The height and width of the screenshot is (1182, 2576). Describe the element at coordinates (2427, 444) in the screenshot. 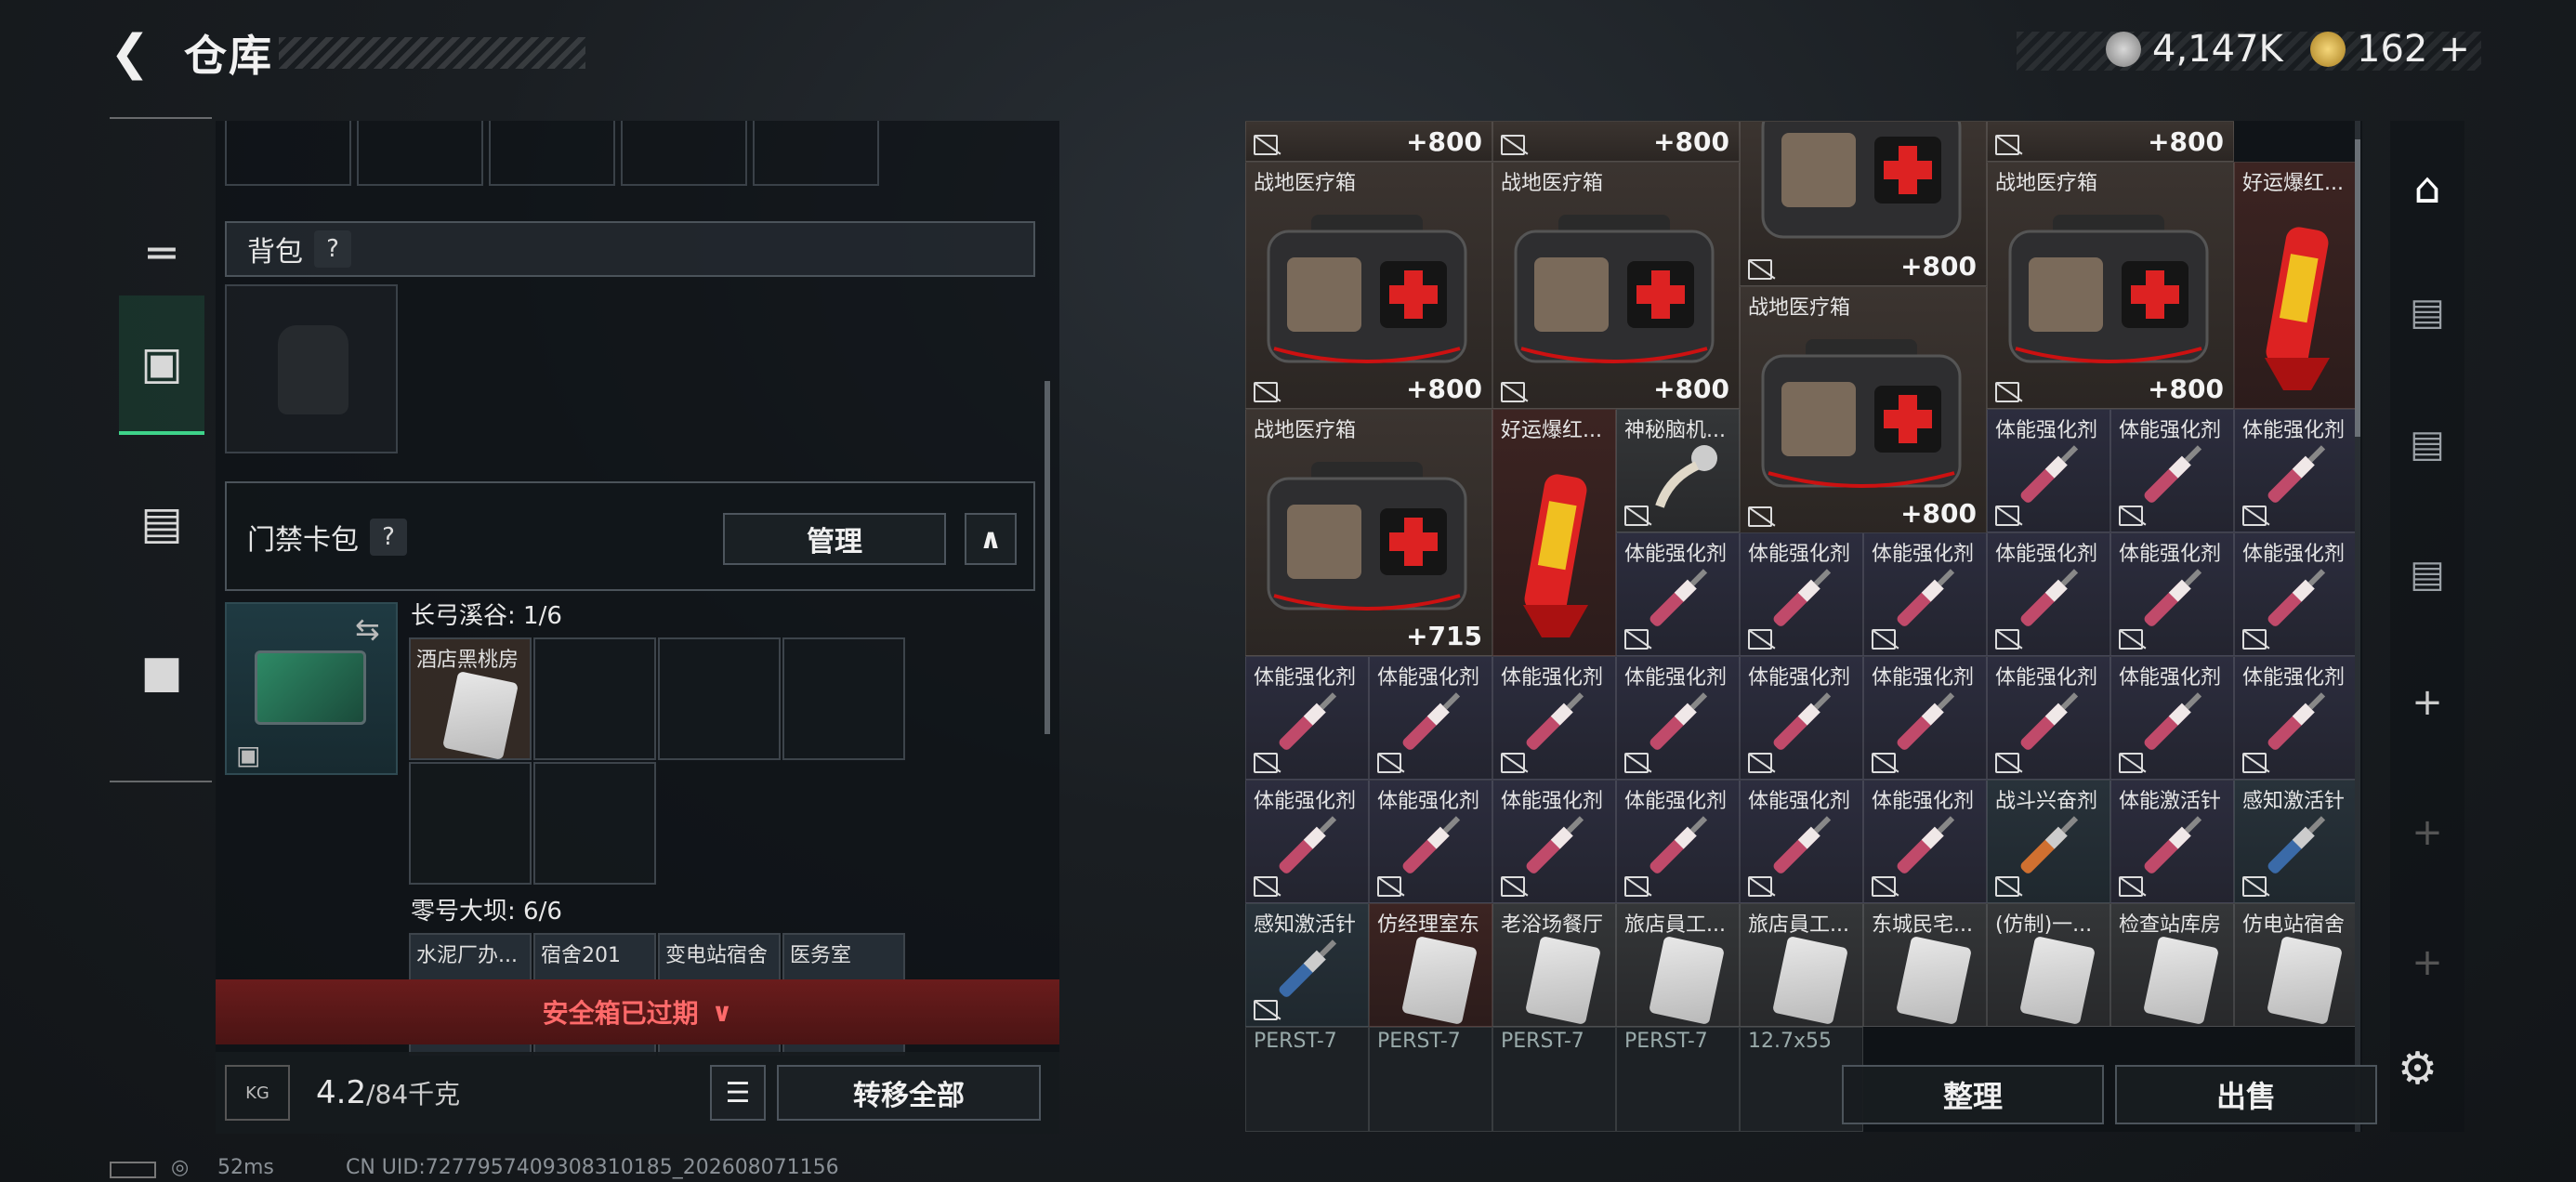

I see `stash-page-iii-icon: ▤` at that location.